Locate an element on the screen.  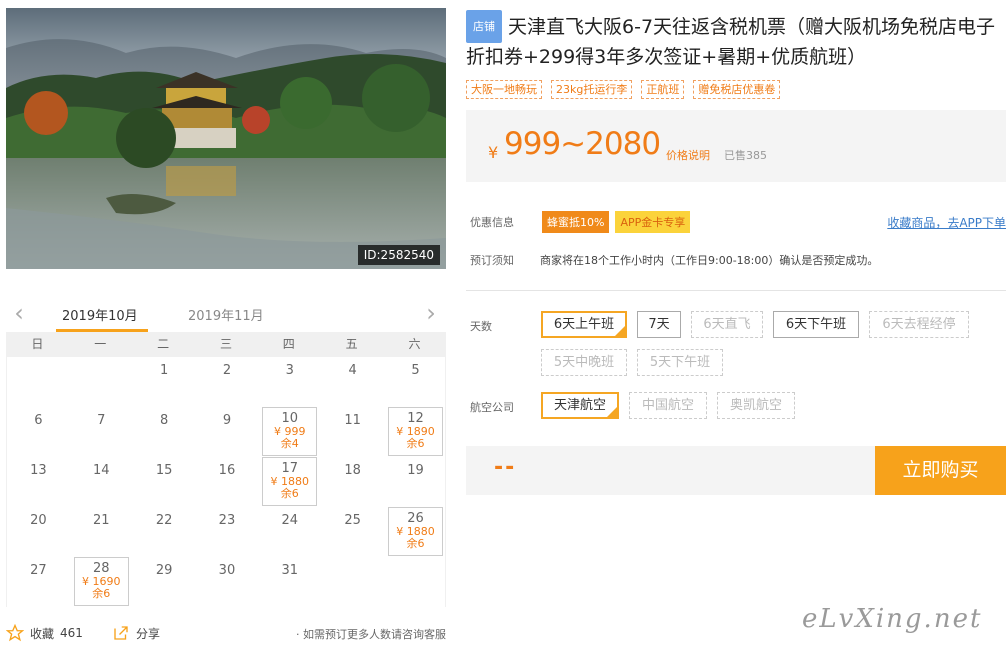
option-days-6-stopover: 6天去程经停 is located at coordinates (919, 324).